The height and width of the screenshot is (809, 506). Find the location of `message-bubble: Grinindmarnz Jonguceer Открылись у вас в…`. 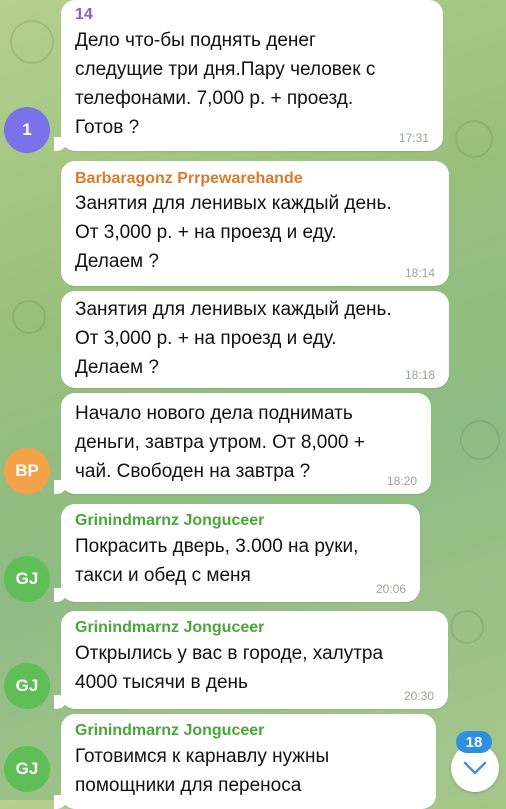

message-bubble: Grinindmarnz Jonguceer Открылись у вас в… is located at coordinates (251, 660).